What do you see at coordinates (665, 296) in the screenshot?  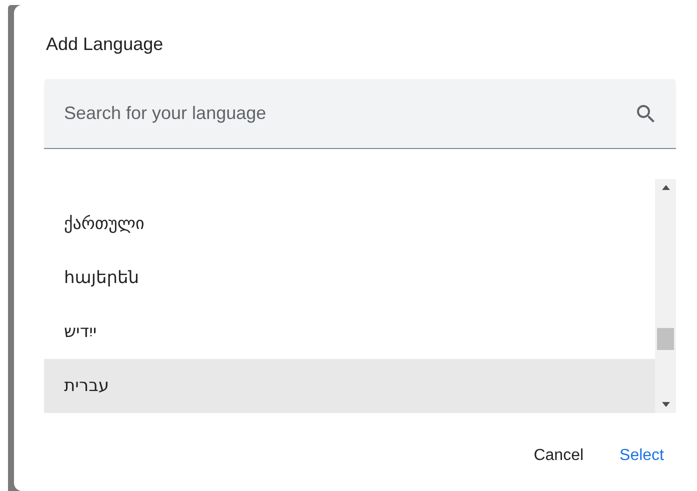 I see `scrollbar` at bounding box center [665, 296].